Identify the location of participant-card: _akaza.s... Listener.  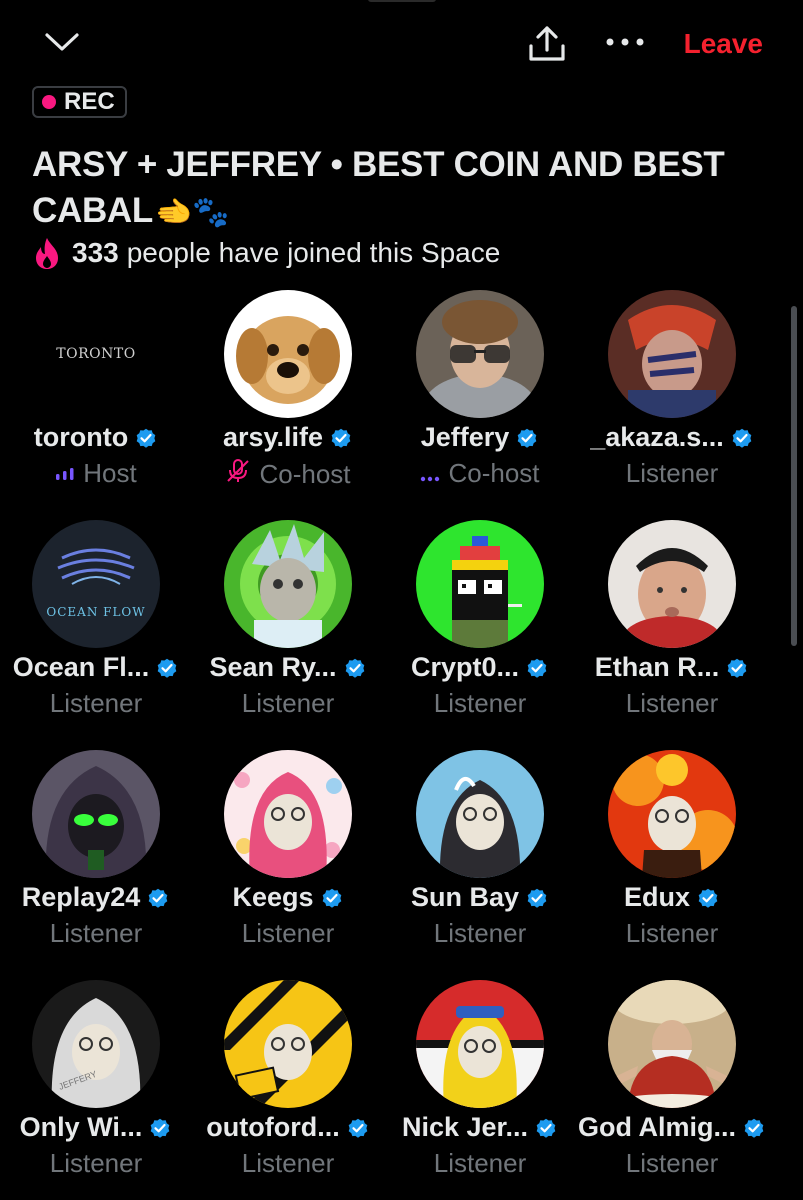
(672, 403).